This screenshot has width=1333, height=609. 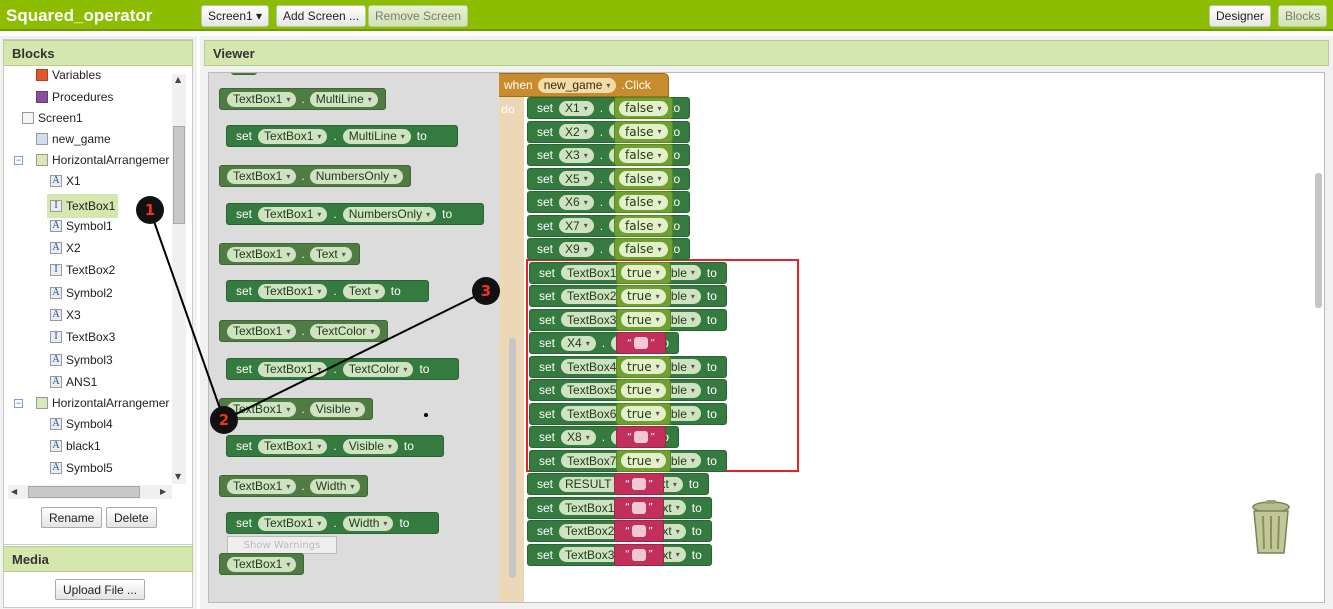 I want to click on drawer-scrollbar, so click(x=512, y=458).